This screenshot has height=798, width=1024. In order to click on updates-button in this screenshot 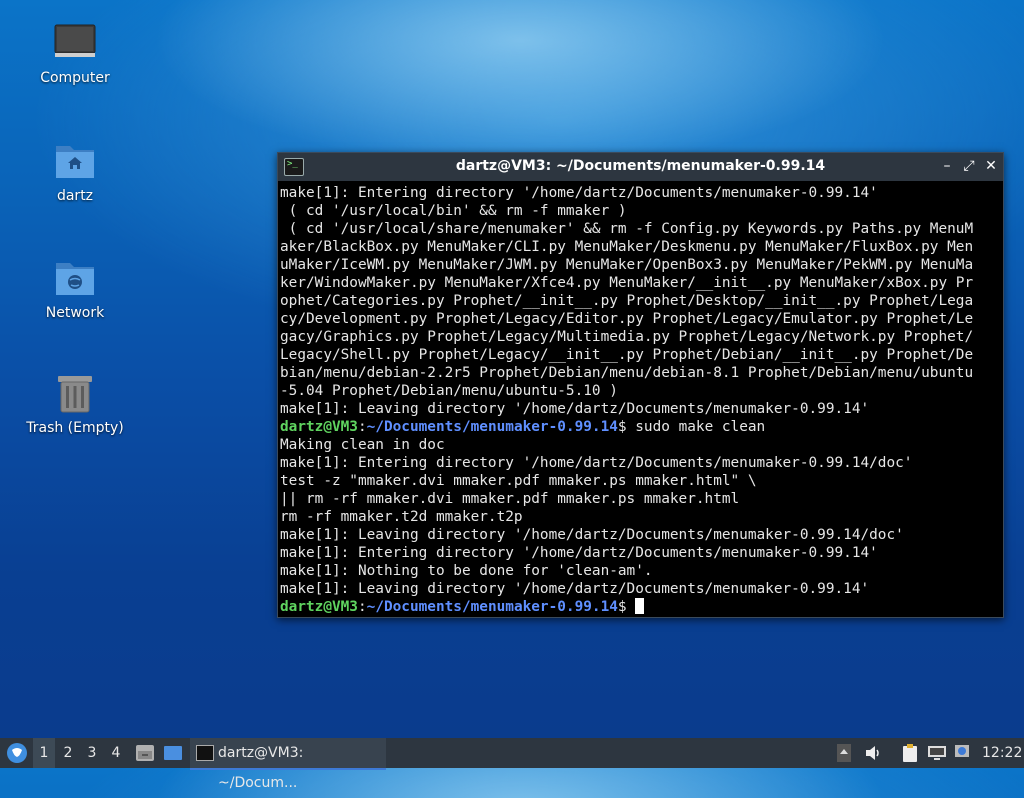, I will do `click(963, 753)`.